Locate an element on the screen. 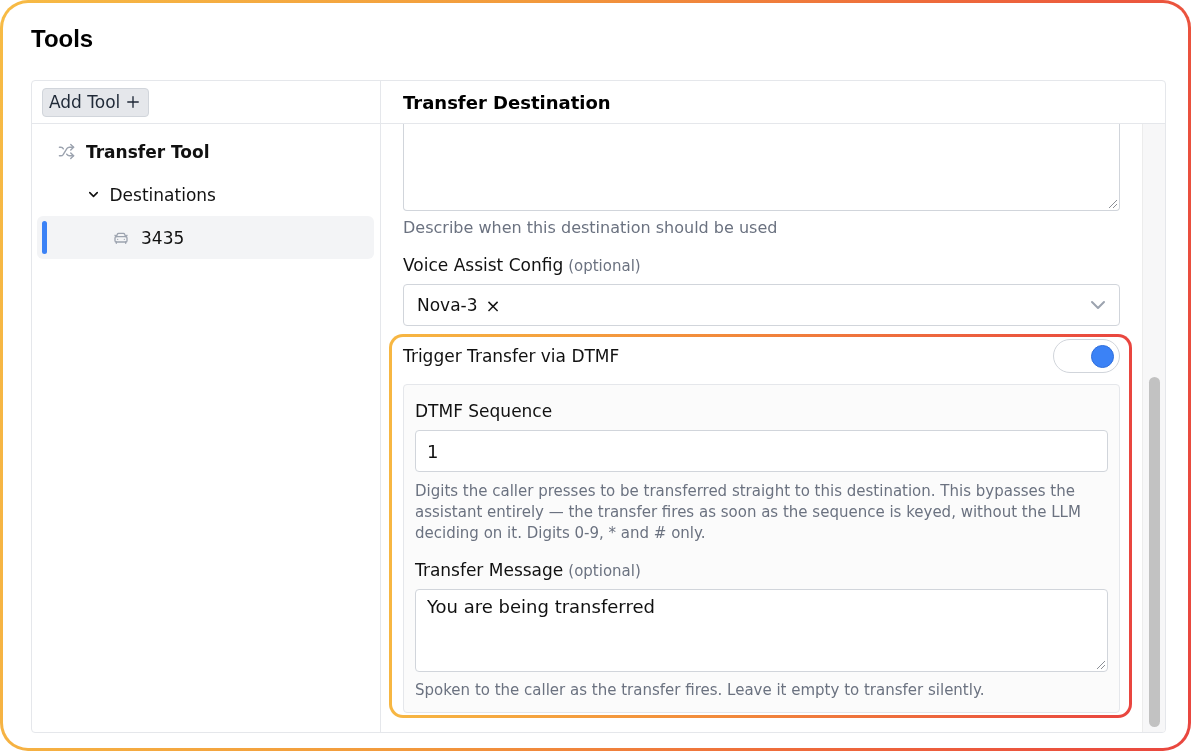 This screenshot has height=751, width=1191. dtmf-toggle is located at coordinates (1086, 356).